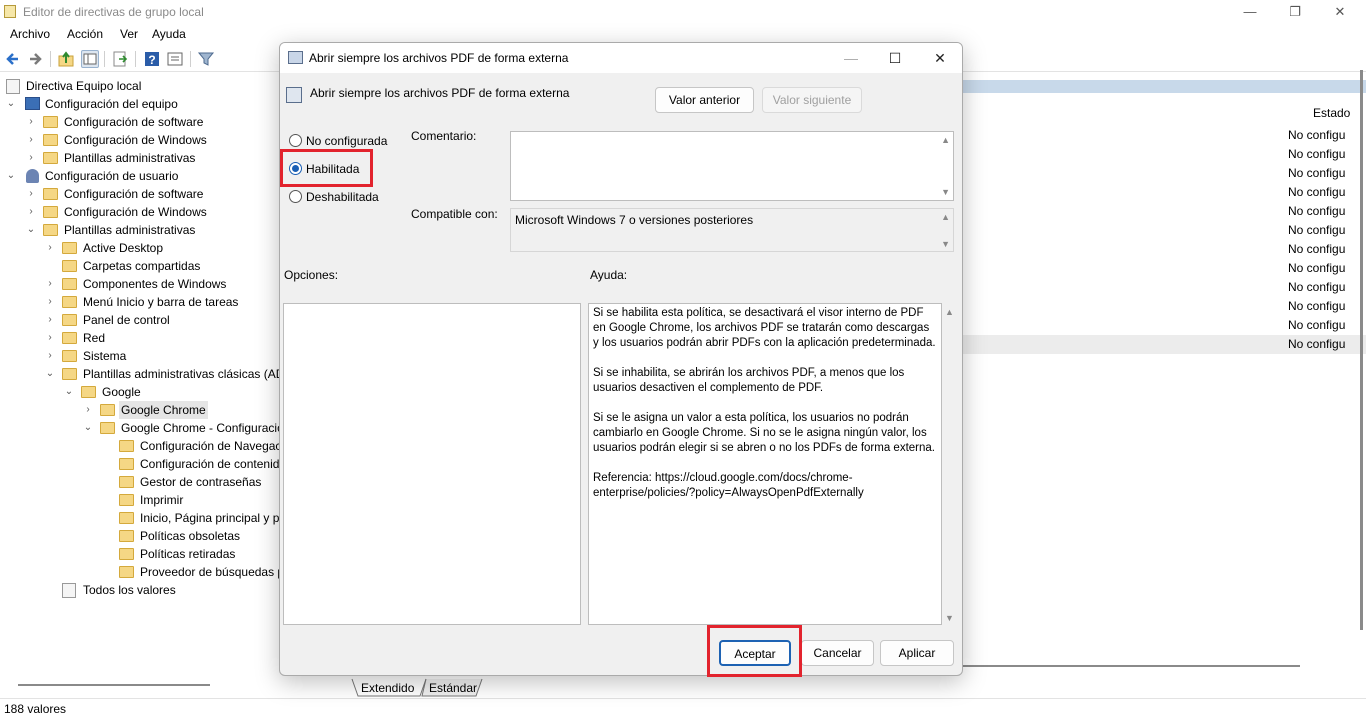  What do you see at coordinates (295, 57) in the screenshot?
I see `policy-icon` at bounding box center [295, 57].